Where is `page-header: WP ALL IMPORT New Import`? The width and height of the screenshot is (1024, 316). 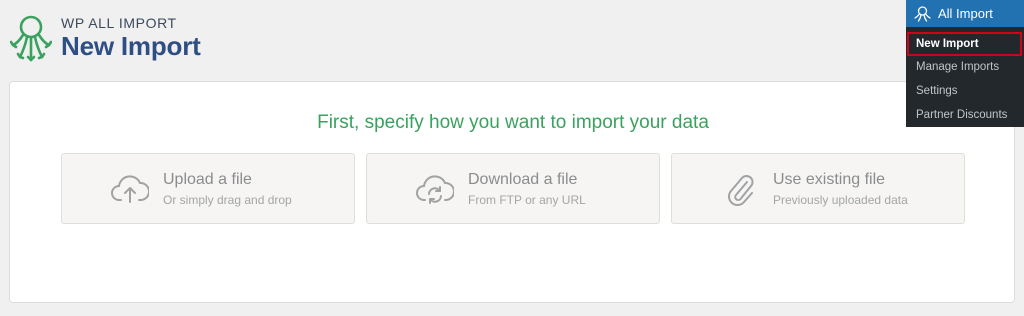 page-header: WP ALL IMPORT New Import is located at coordinates (105, 38).